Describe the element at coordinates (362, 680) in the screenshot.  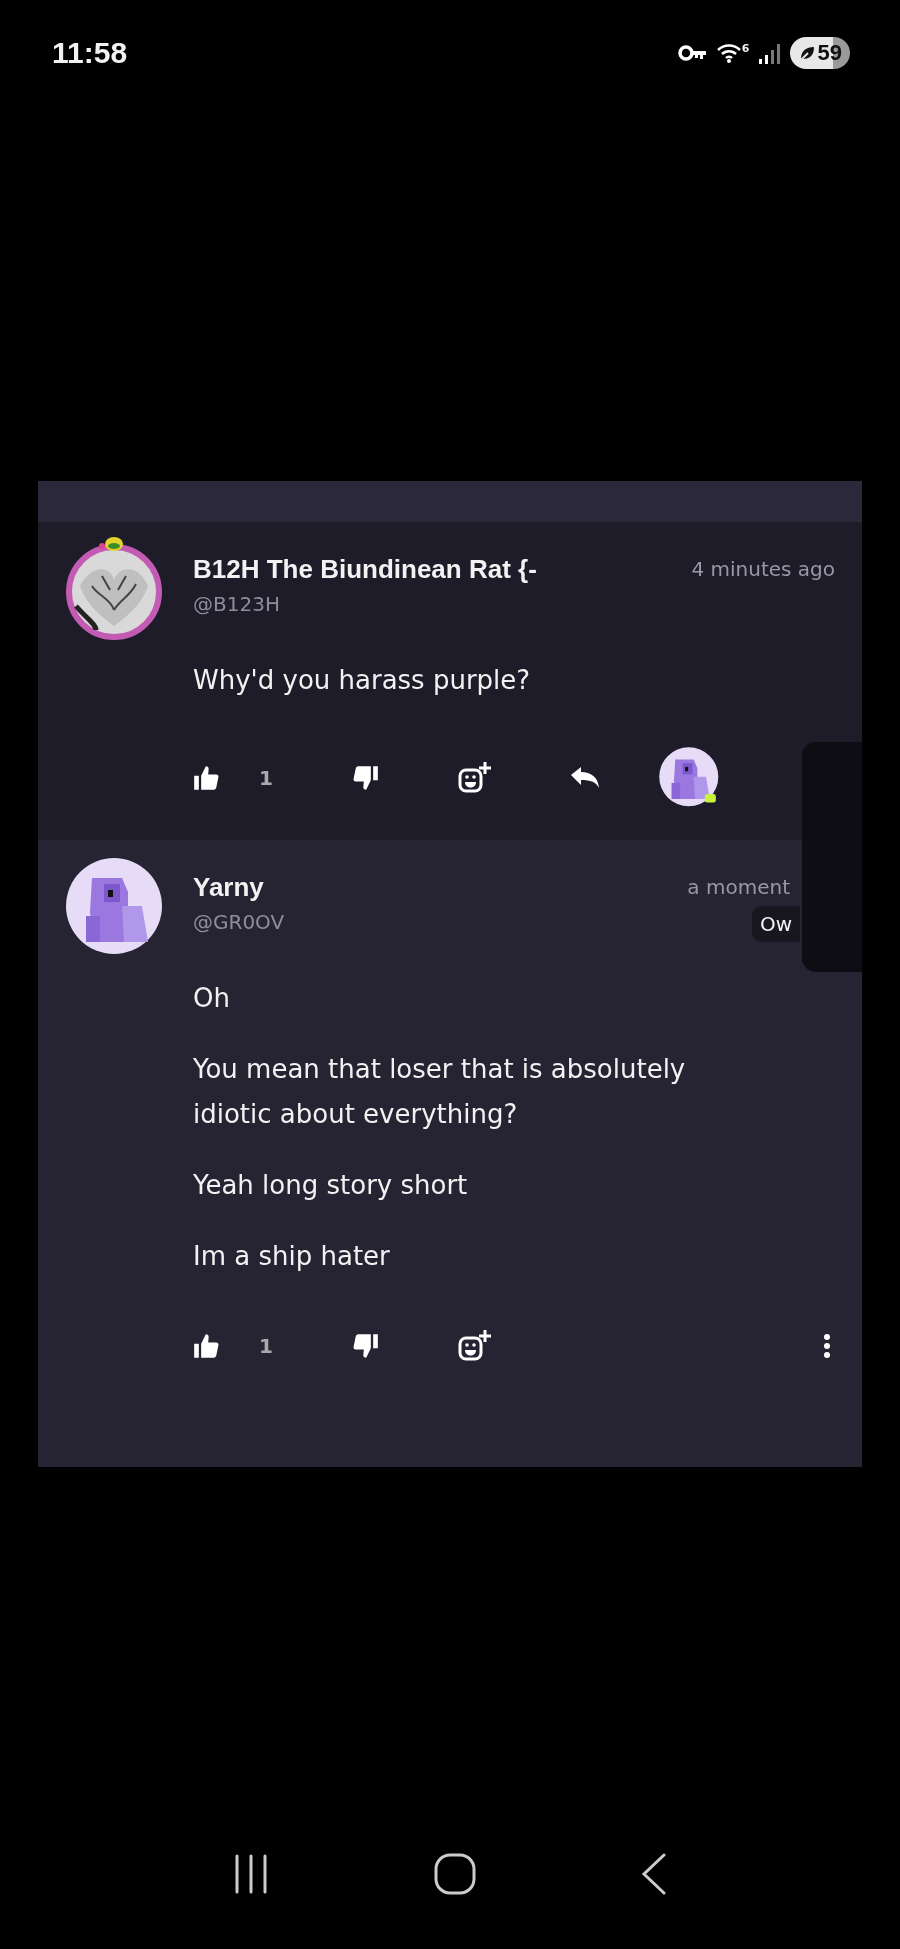
I see `comment-text: Why'd you harass purple?` at that location.